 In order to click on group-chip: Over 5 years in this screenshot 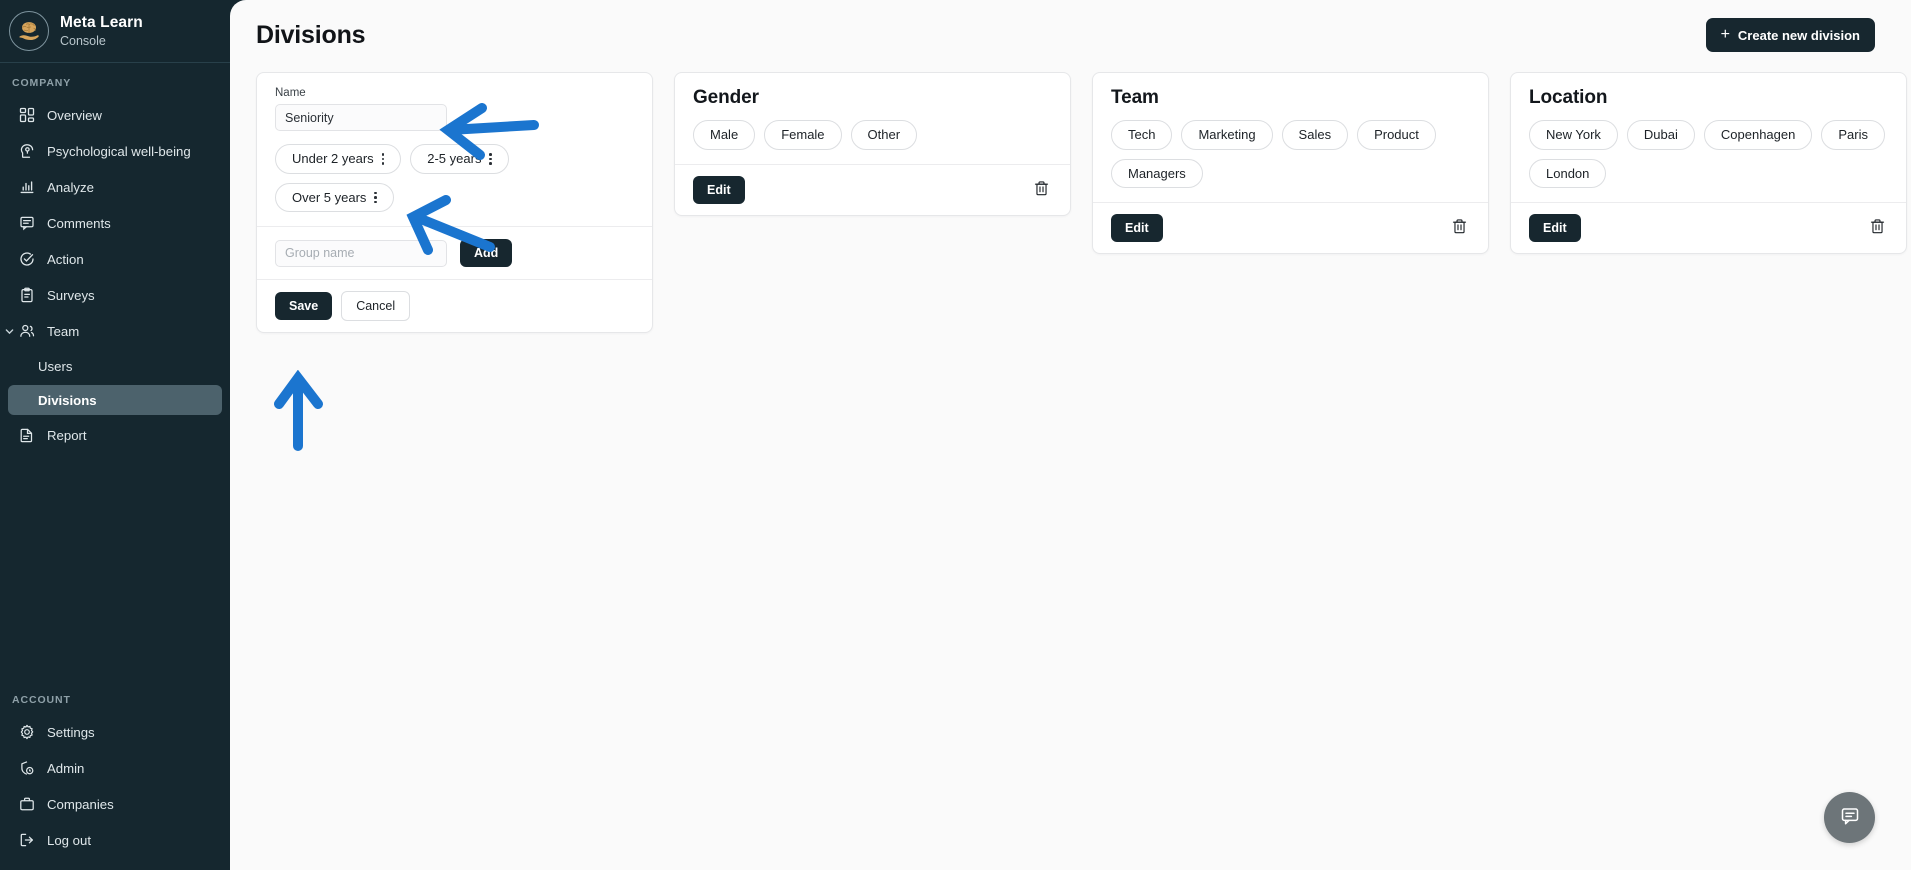, I will do `click(335, 197)`.